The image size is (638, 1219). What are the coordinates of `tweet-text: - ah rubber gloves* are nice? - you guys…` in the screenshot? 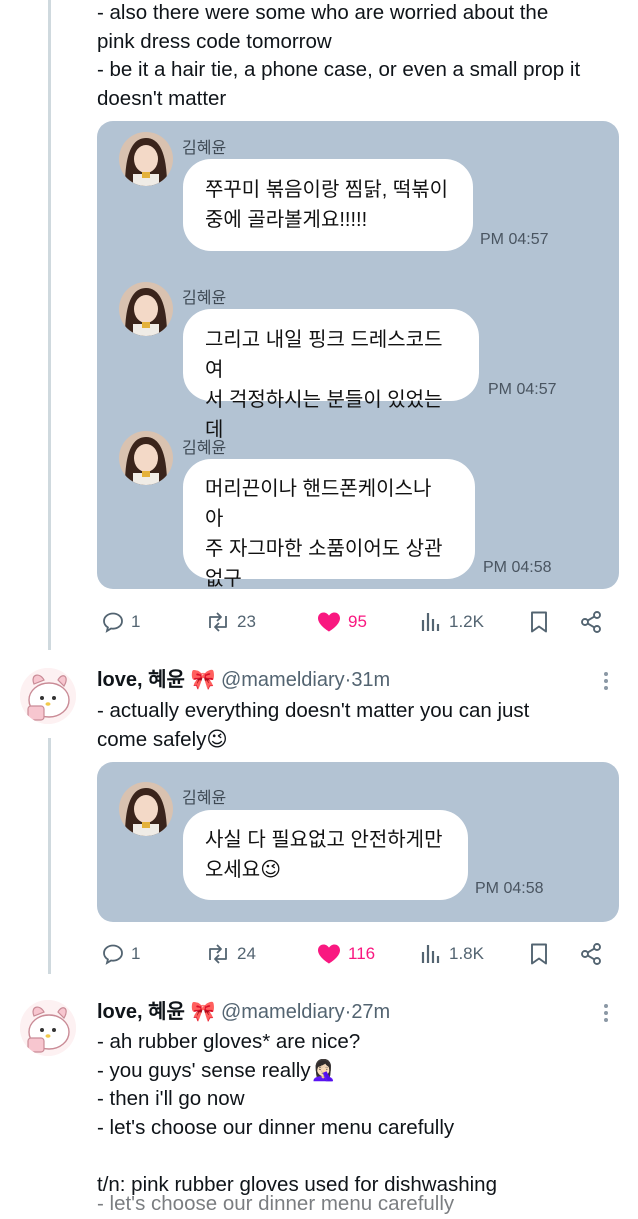 It's located at (297, 1113).